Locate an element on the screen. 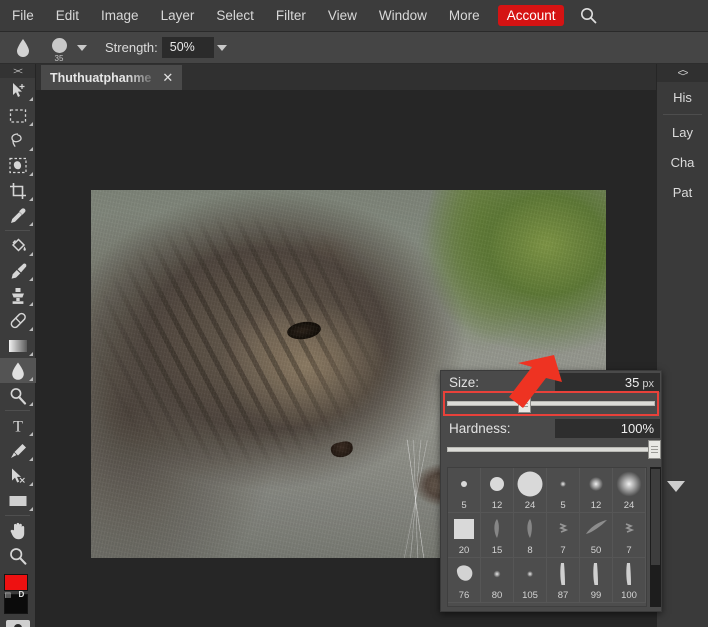 The width and height of the screenshot is (708, 627). right-panel-rail: <> His Lay Cha Pat is located at coordinates (682, 345).